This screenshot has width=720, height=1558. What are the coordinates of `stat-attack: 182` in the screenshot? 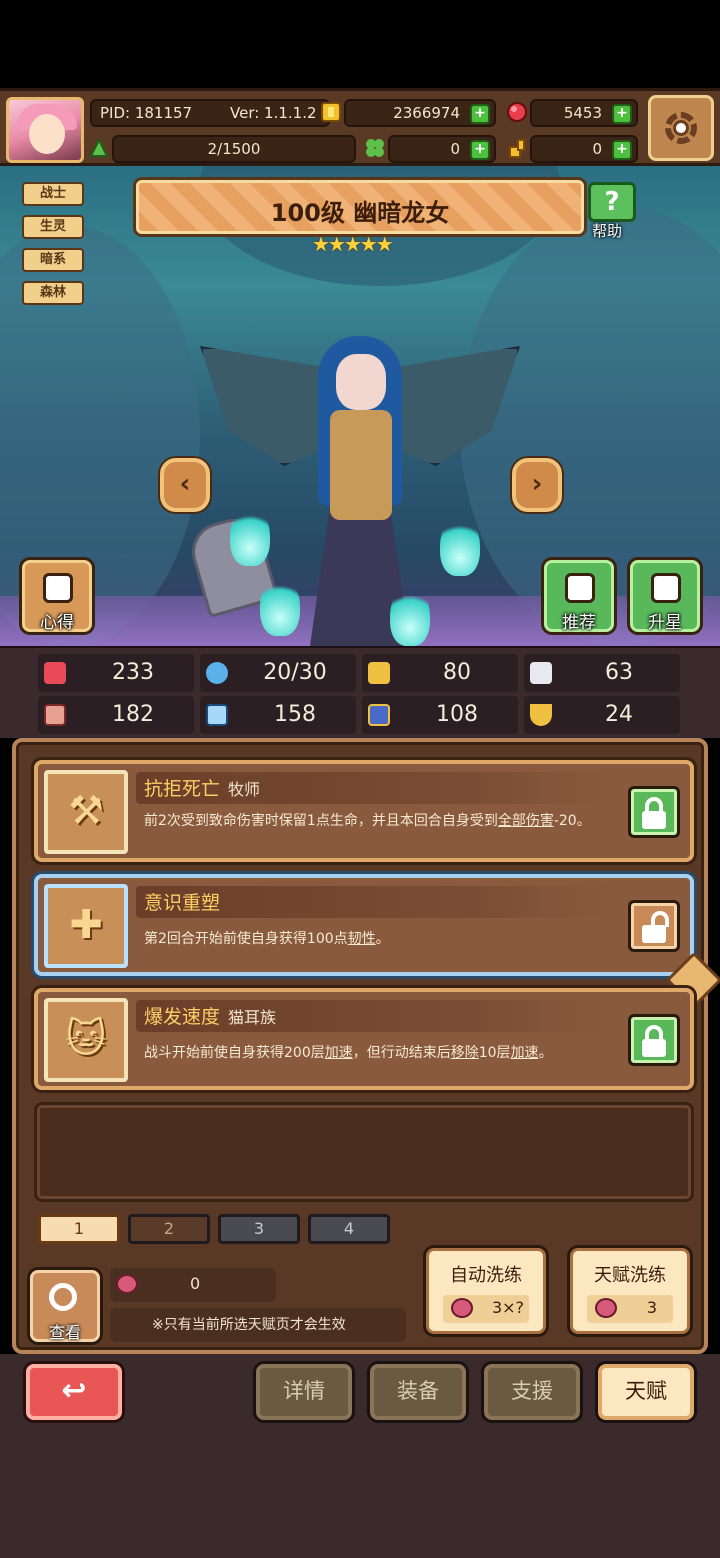 It's located at (116, 715).